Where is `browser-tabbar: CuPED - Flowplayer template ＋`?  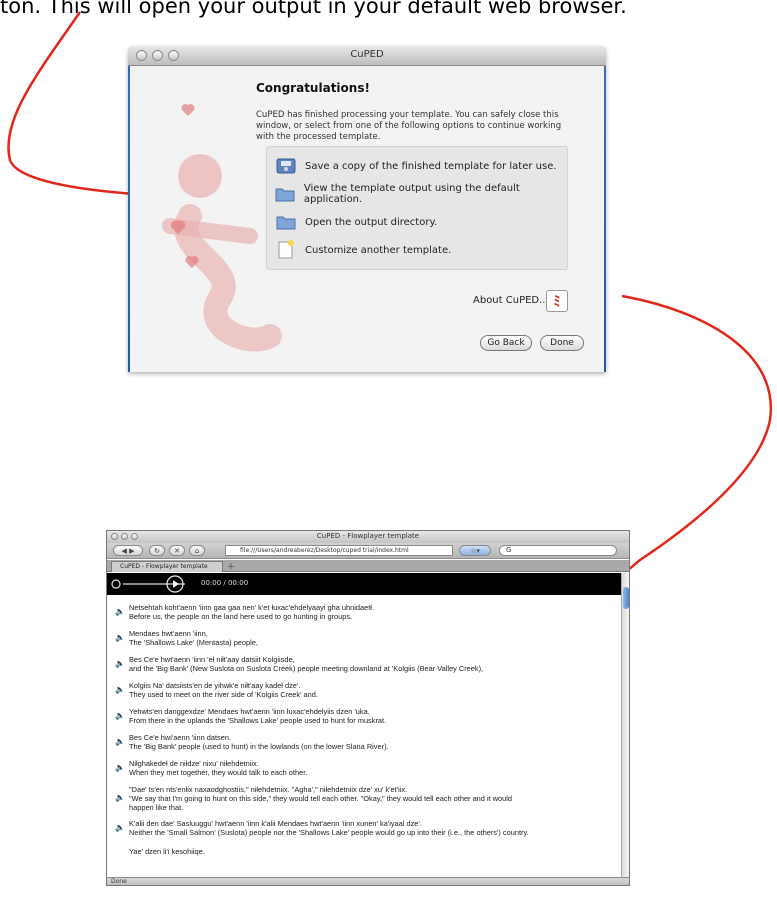 browser-tabbar: CuPED - Flowplayer template ＋ is located at coordinates (368, 566).